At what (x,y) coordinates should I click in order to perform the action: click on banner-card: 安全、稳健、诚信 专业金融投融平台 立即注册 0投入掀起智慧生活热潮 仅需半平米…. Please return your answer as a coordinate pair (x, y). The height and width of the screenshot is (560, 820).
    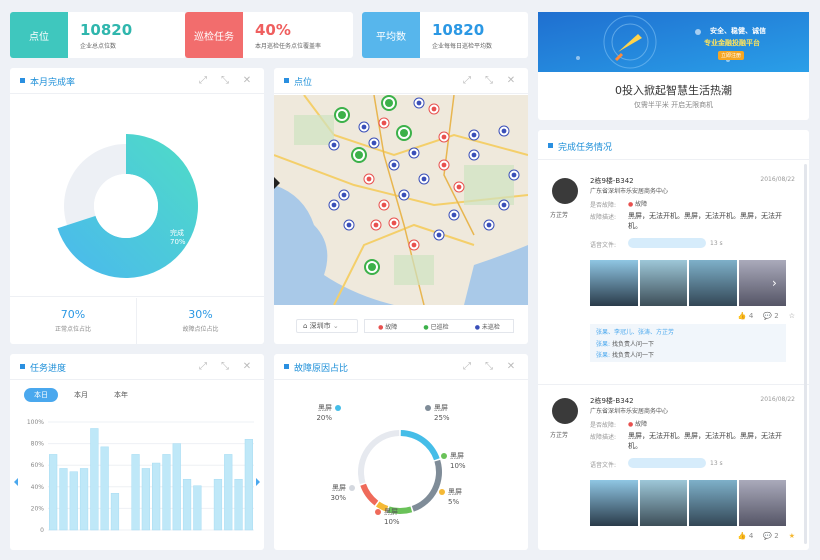
    Looking at the image, I should click on (673, 66).